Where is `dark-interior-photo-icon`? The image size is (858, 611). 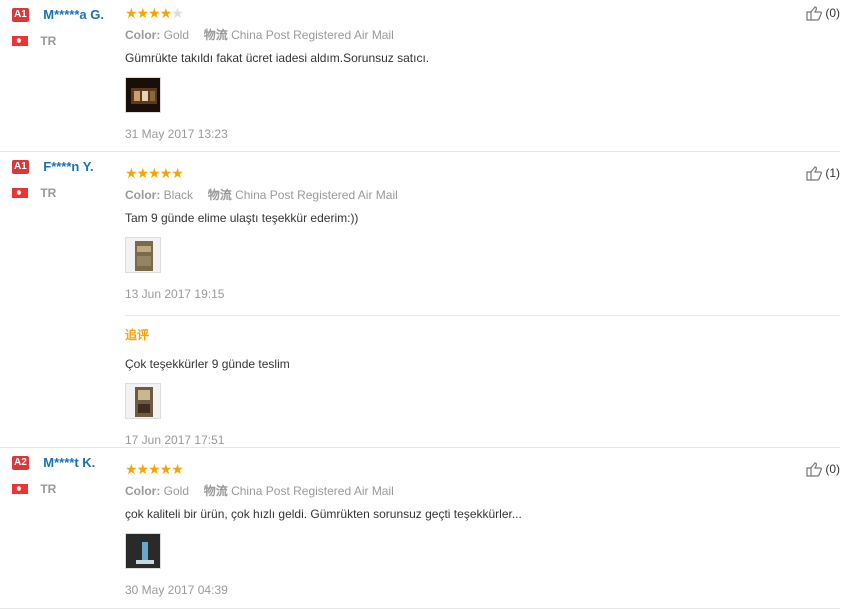
dark-interior-photo-icon is located at coordinates (143, 95).